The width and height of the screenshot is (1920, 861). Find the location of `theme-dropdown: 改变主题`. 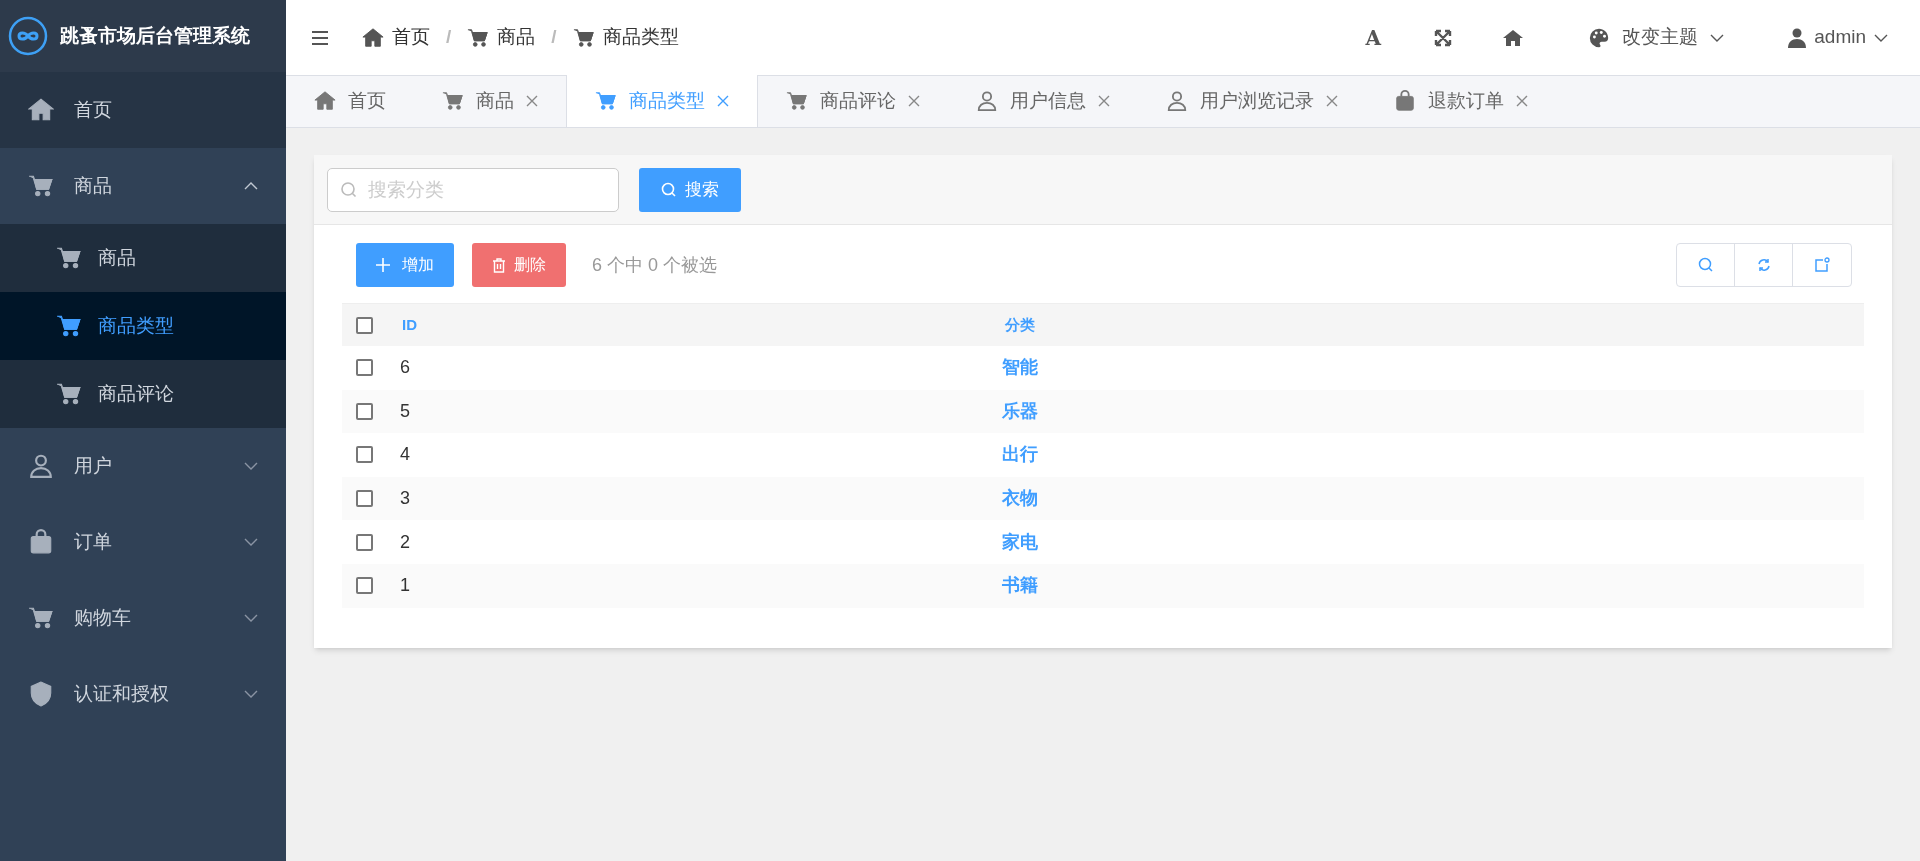

theme-dropdown: 改变主题 is located at coordinates (1656, 37).